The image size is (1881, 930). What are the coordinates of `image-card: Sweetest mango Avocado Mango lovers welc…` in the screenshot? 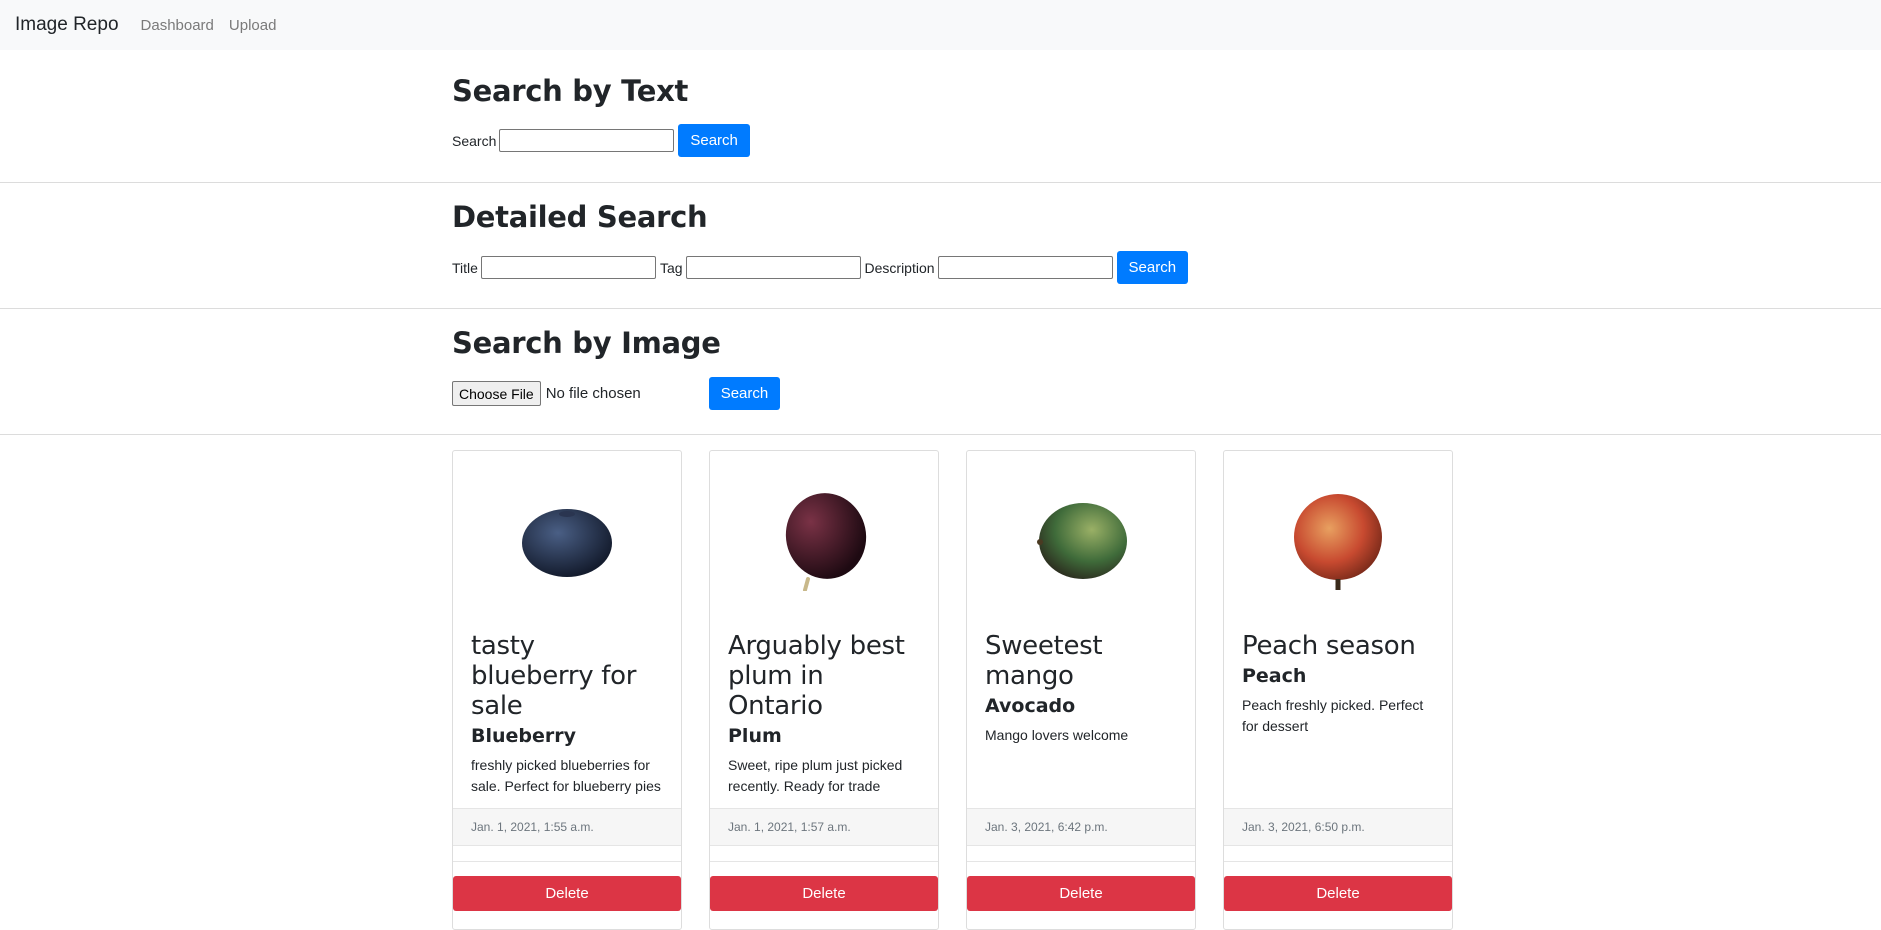 It's located at (1081, 690).